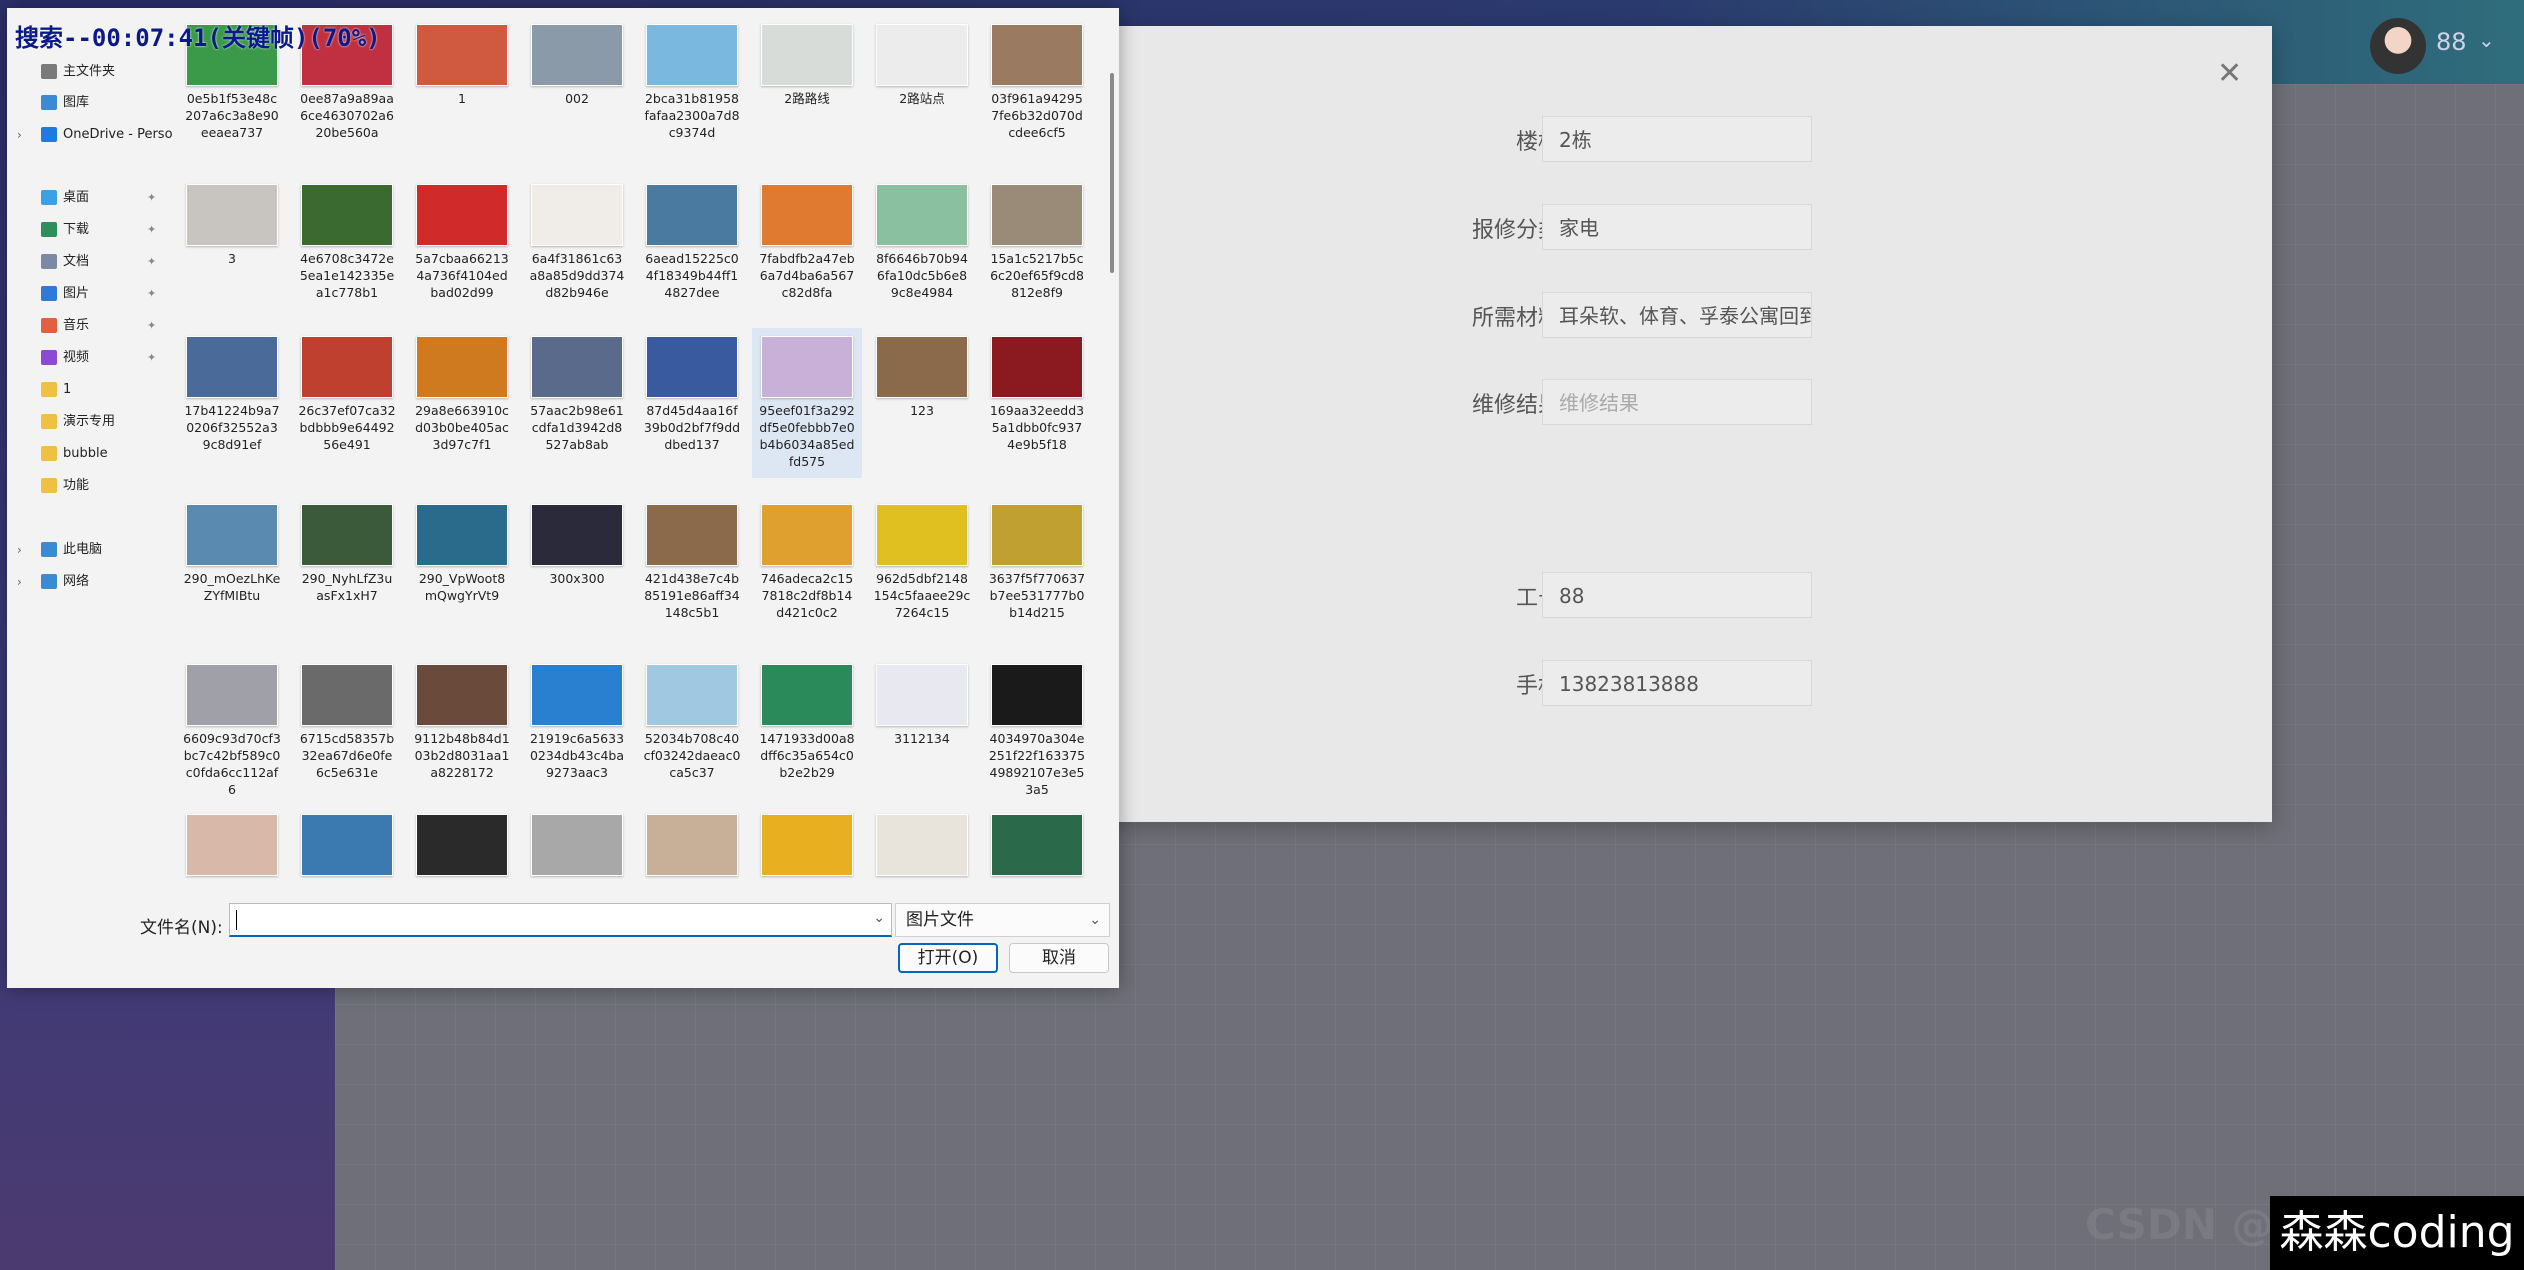 The height and width of the screenshot is (1270, 2524). What do you see at coordinates (577, 878) in the screenshot?
I see `file-name` at bounding box center [577, 878].